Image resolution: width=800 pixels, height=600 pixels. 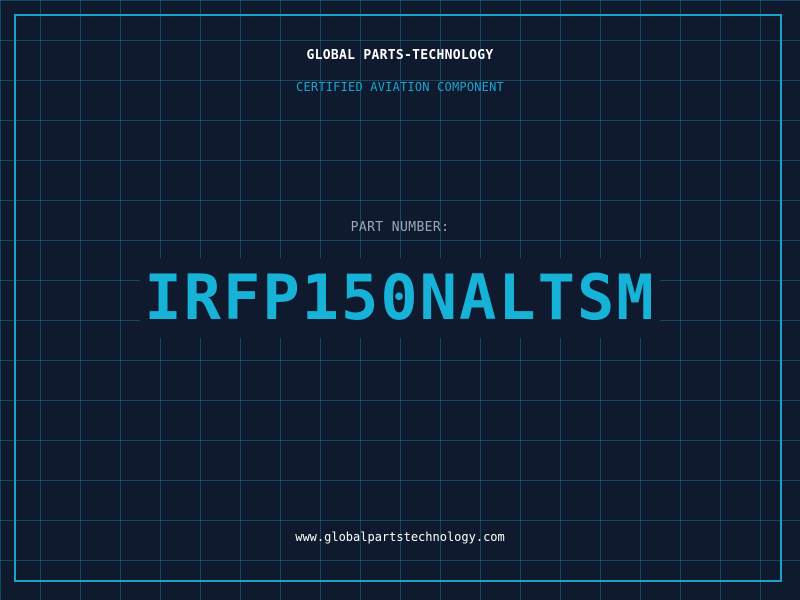 I want to click on website-url: www.globalpartstechnology.com, so click(x=400, y=537).